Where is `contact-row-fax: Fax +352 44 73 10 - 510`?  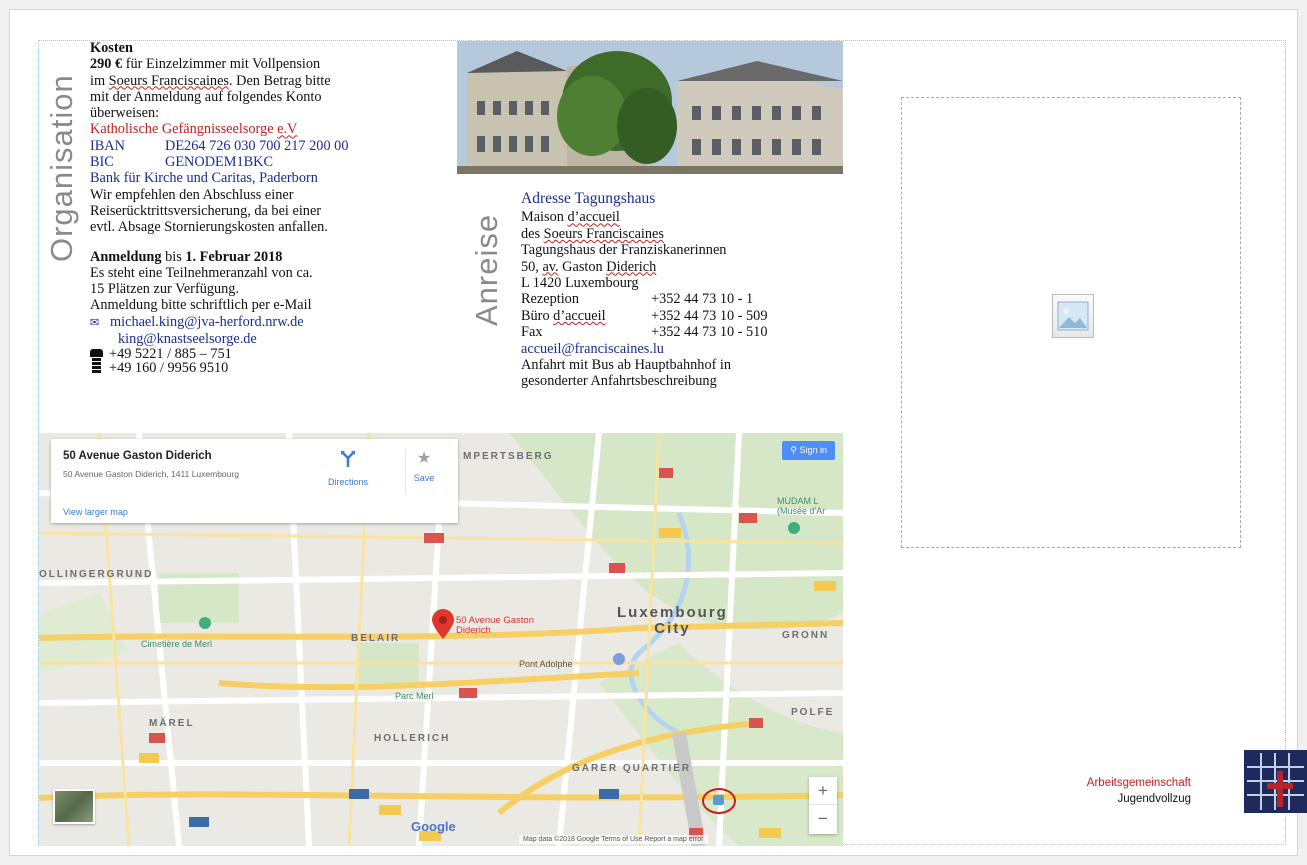 contact-row-fax: Fax +352 44 73 10 - 510 is located at coordinates (681, 332).